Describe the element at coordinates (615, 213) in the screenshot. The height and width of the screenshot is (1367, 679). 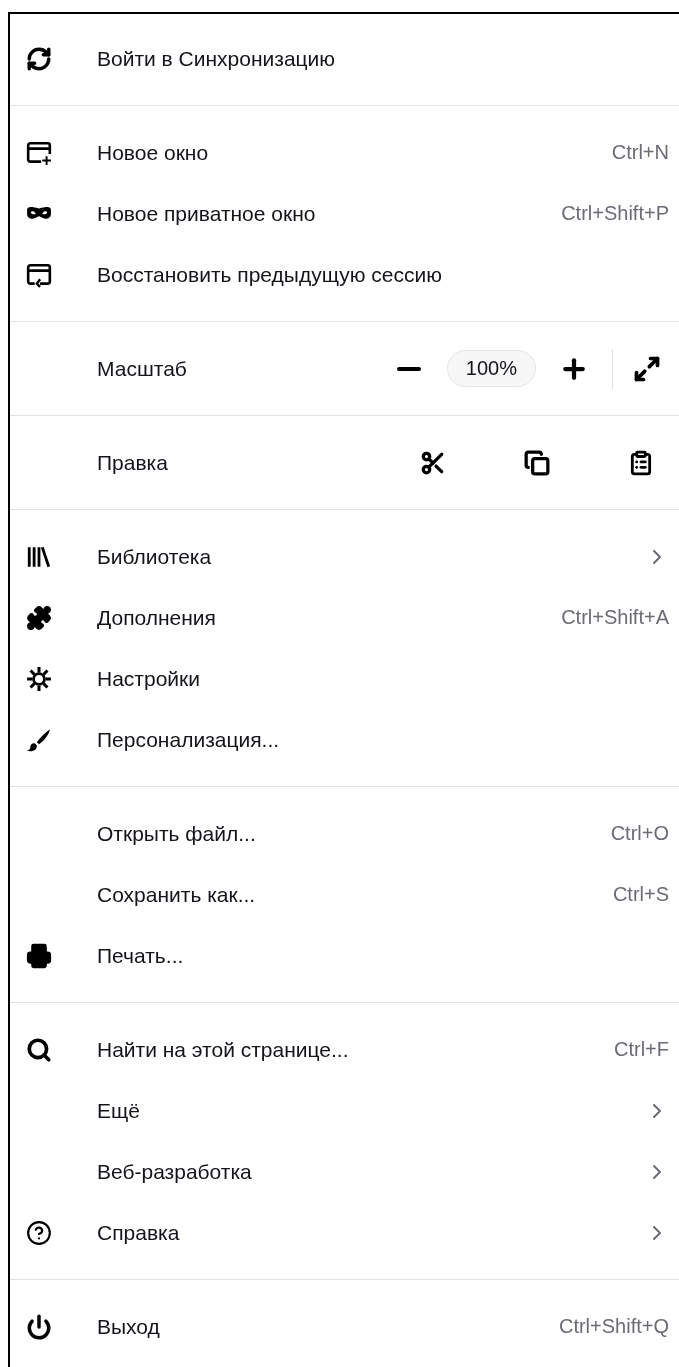
I see `shortcut-text: Ctrl+Shift+P` at that location.